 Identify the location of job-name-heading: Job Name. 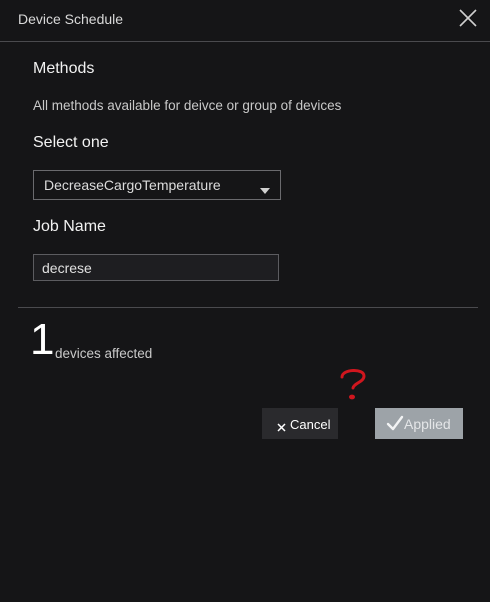
(69, 226).